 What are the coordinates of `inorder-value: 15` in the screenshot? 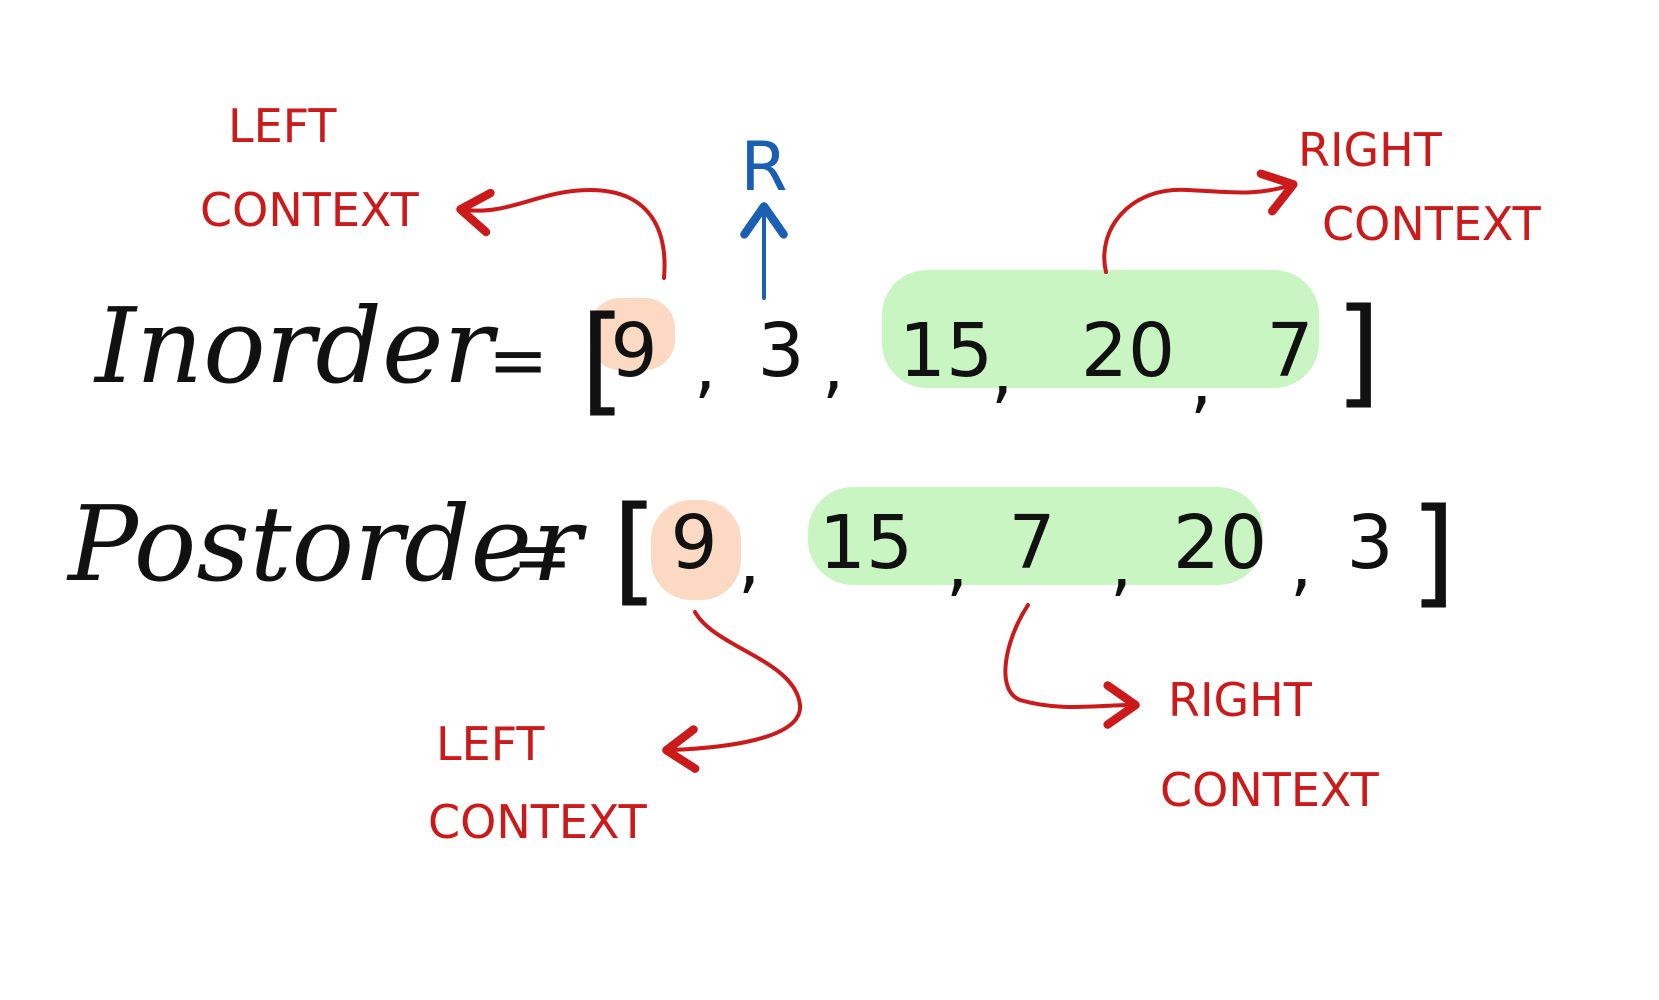 It's located at (946, 351).